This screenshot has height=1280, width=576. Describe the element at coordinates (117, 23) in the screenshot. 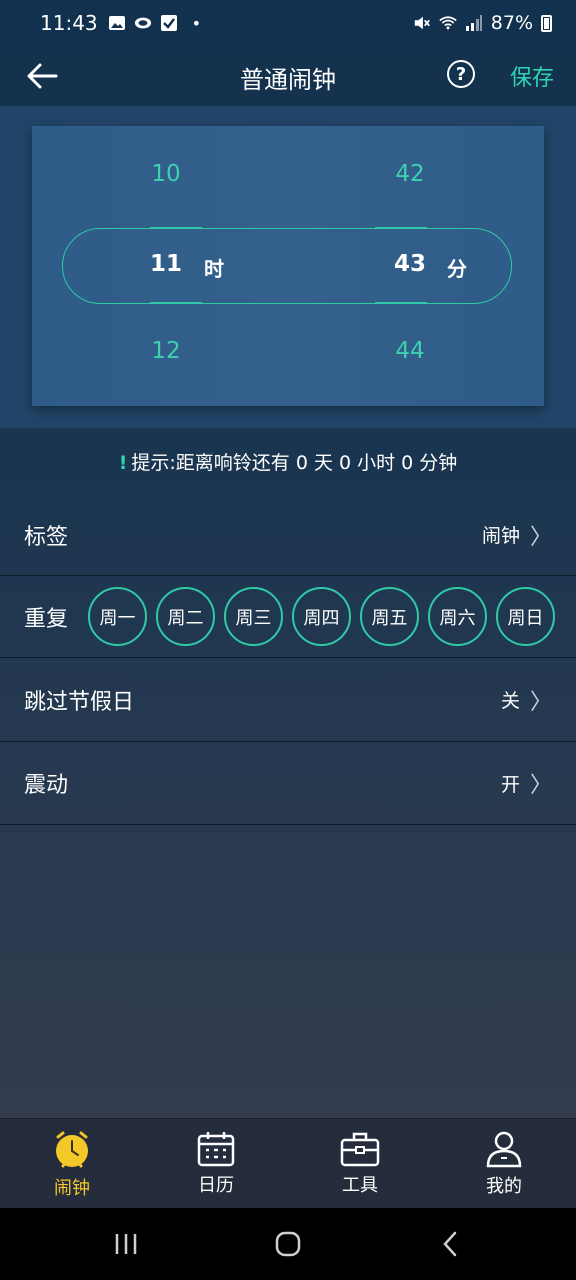

I see `image-icon` at that location.